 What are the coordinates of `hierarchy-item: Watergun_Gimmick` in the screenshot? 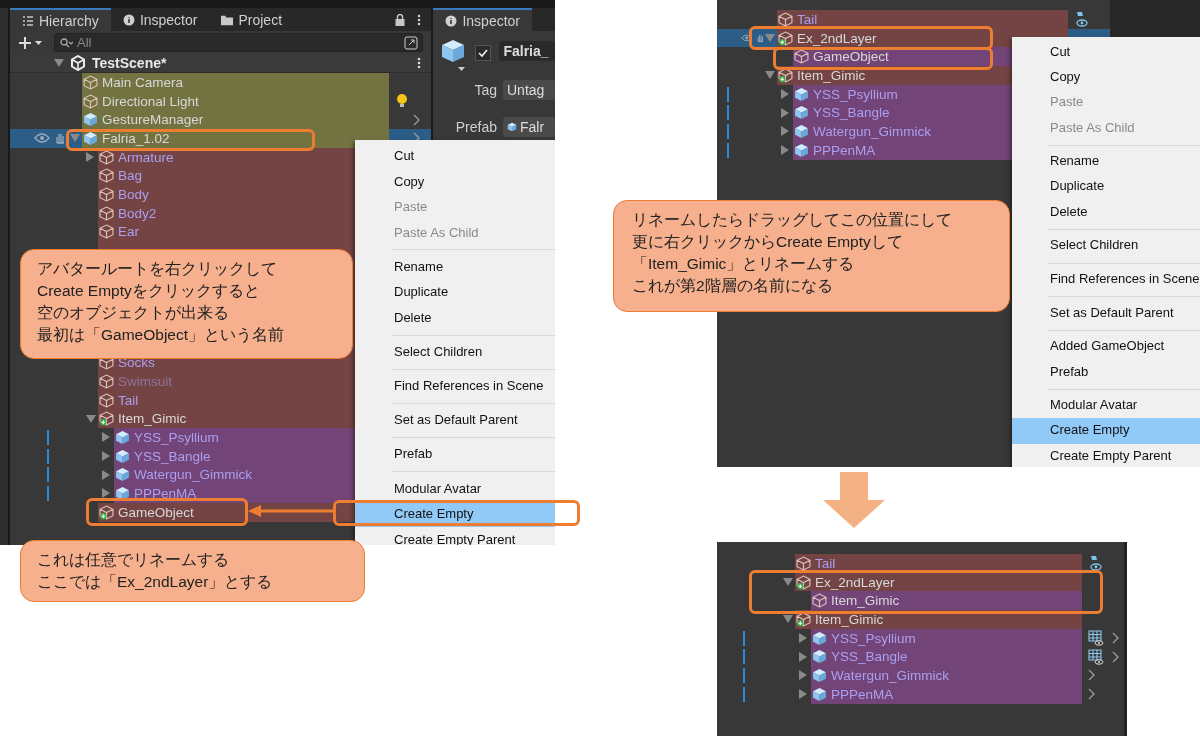 It's located at (946, 675).